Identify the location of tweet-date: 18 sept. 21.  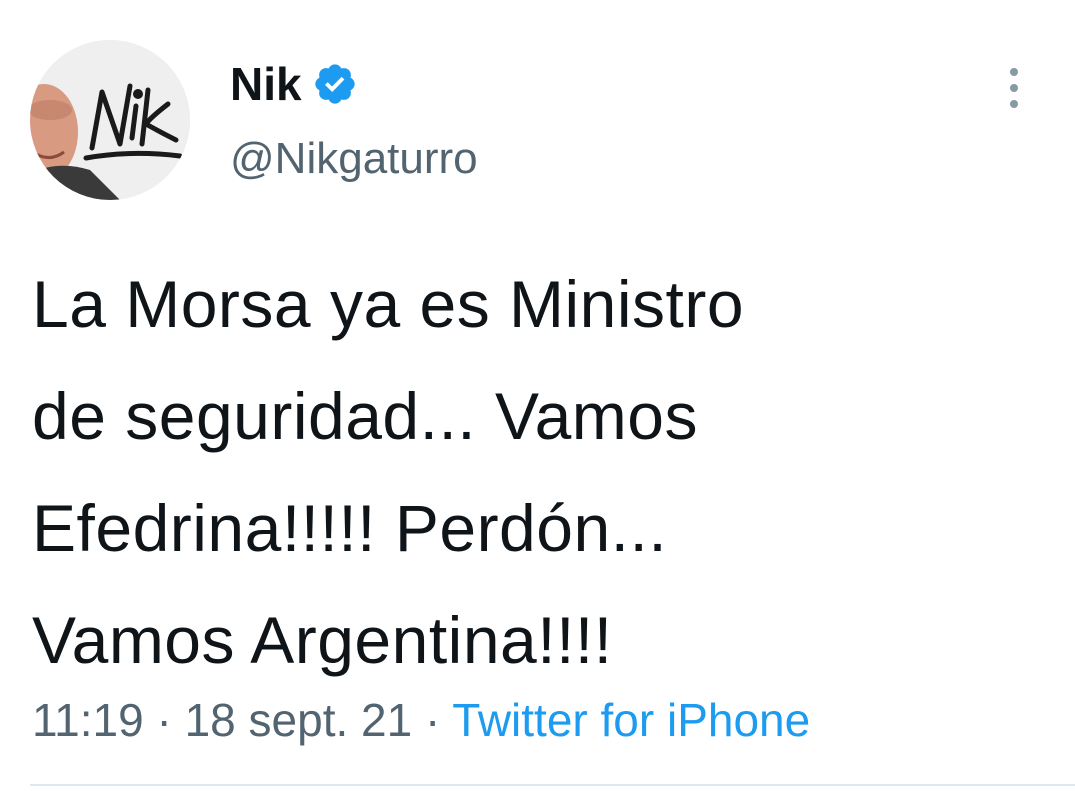
(299, 720).